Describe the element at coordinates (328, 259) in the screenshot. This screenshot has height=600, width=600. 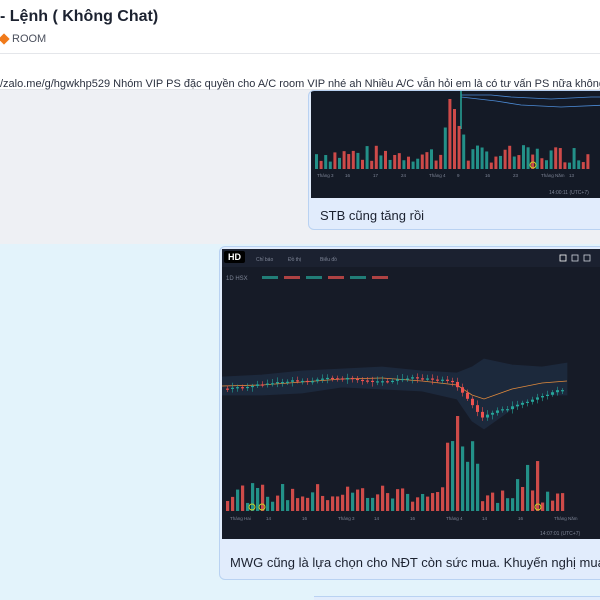
I see `chart-toolbar-item: Biểu đồ` at that location.